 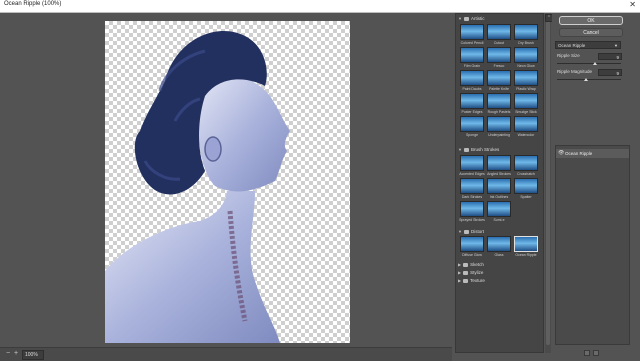 I want to click on filter-label: Underpainting, so click(x=499, y=135).